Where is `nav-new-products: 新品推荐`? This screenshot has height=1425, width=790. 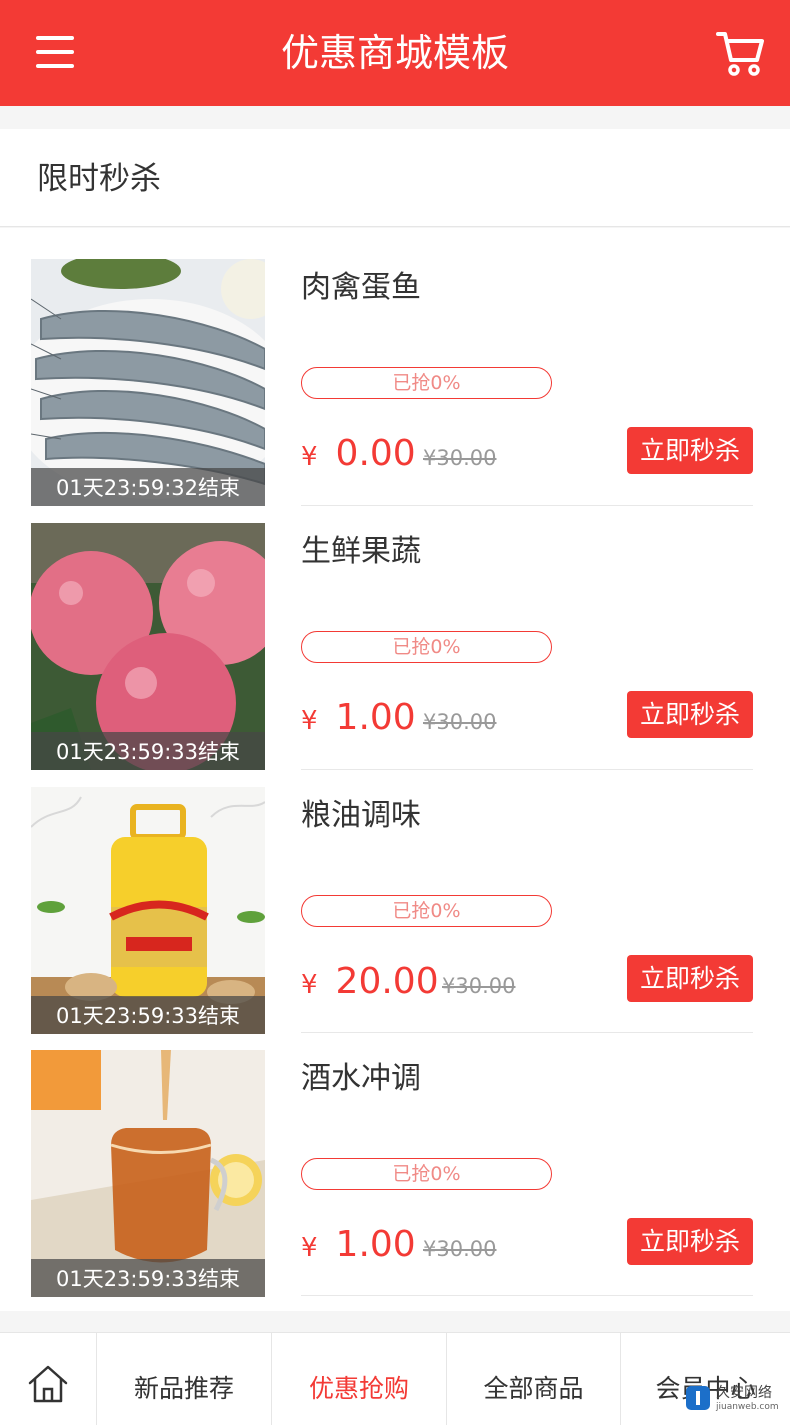 nav-new-products: 新品推荐 is located at coordinates (184, 1379).